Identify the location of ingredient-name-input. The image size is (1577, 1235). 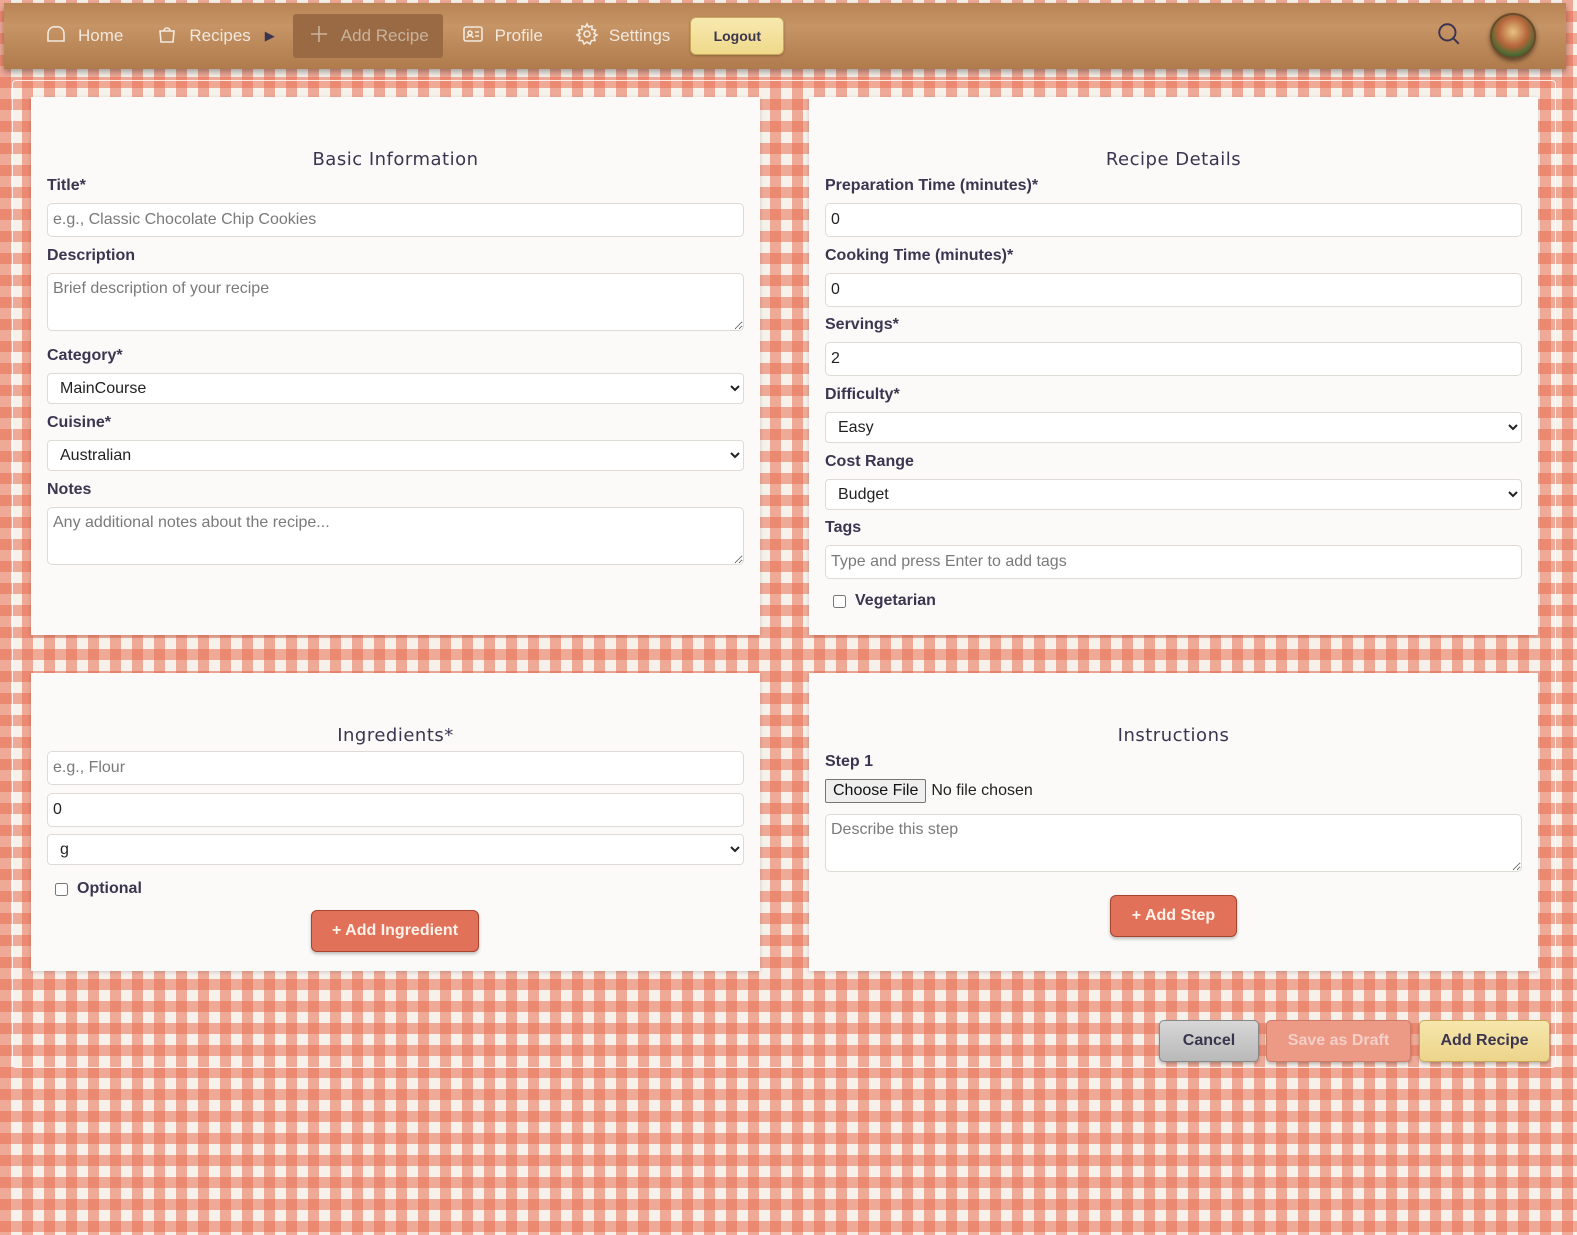
(395, 768).